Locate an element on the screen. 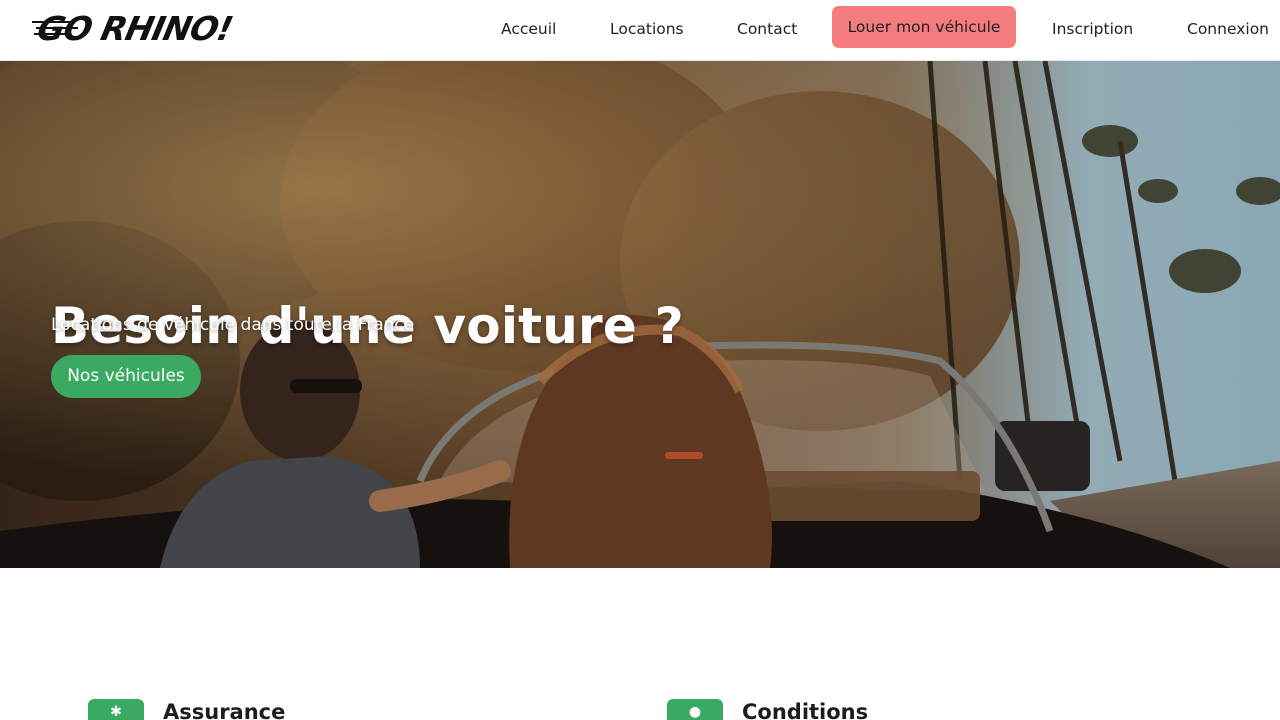 Image resolution: width=1280 pixels, height=720 pixels. nav-link-locations: Locations is located at coordinates (647, 29).